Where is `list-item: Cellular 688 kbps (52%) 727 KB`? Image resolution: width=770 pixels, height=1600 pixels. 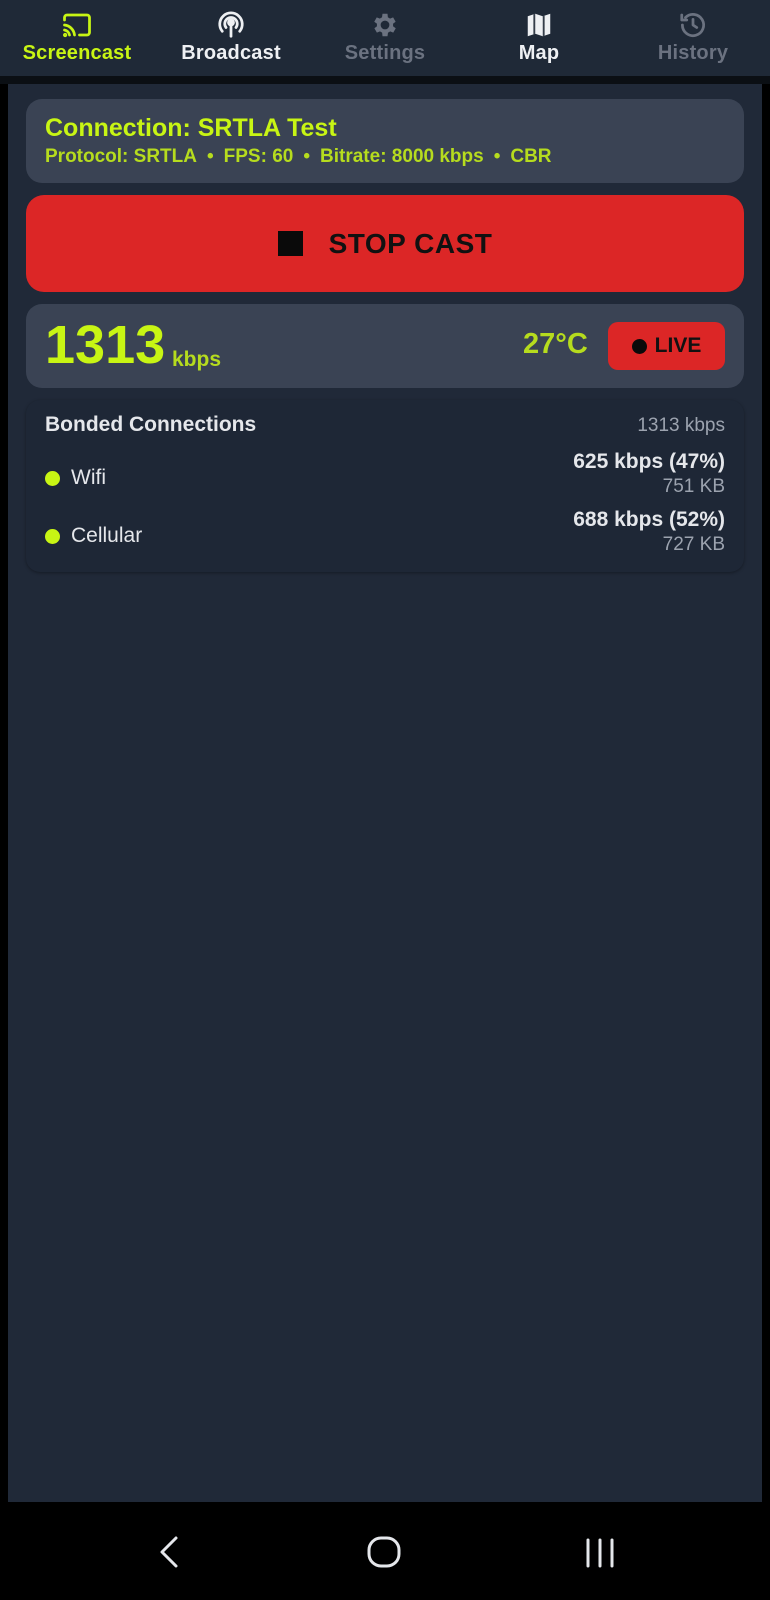 list-item: Cellular 688 kbps (52%) 727 KB is located at coordinates (385, 531).